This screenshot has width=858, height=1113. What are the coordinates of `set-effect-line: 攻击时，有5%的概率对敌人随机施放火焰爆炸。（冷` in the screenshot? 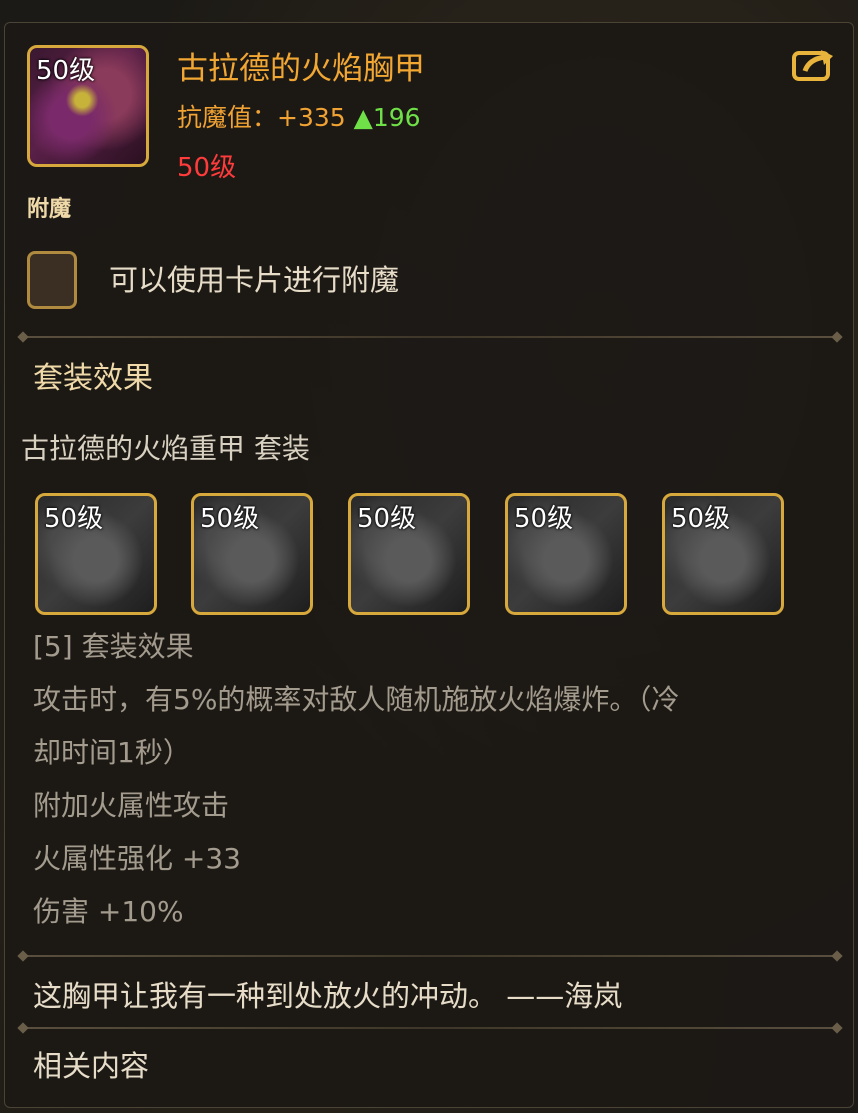 It's located at (356, 699).